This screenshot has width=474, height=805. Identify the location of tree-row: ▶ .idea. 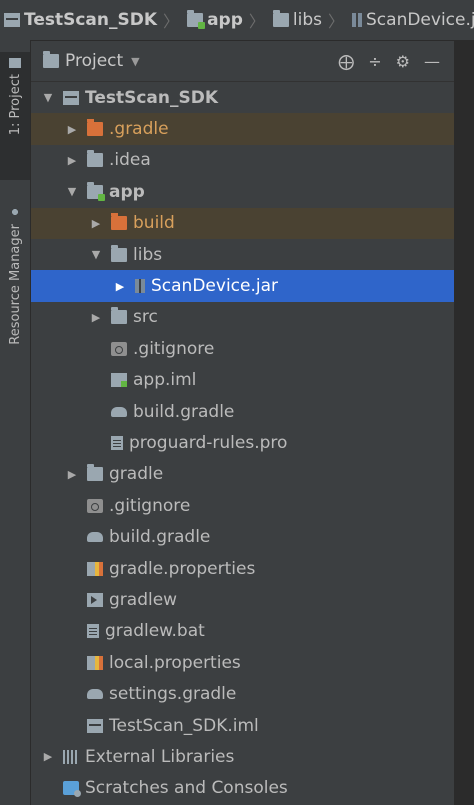
(242, 160).